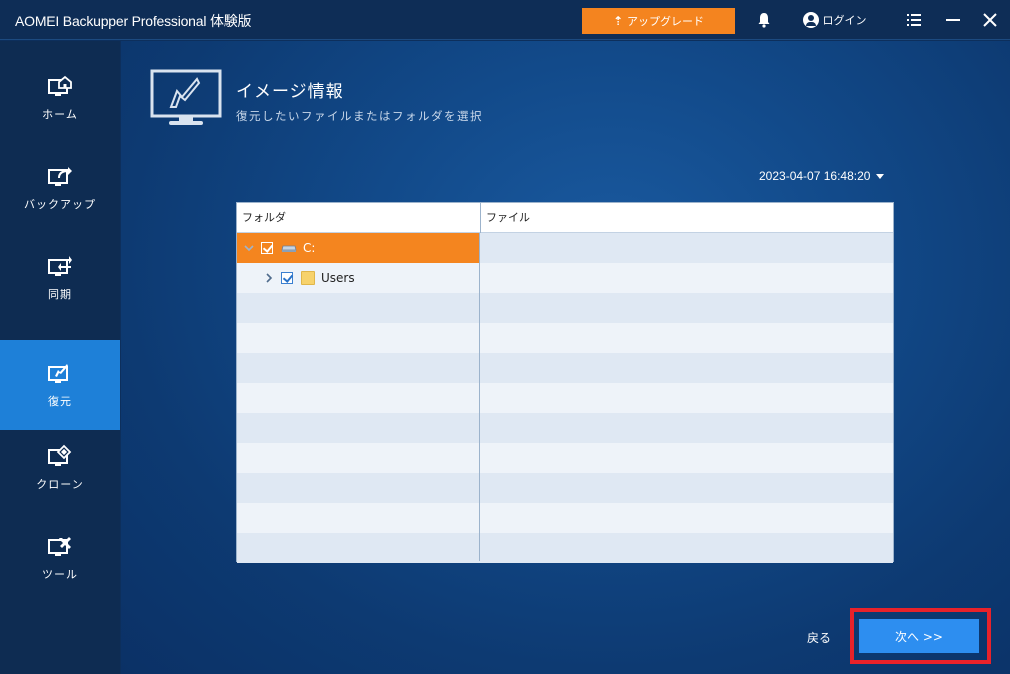  Describe the element at coordinates (358, 248) in the screenshot. I see `tree-node-drive-c: C:` at that location.